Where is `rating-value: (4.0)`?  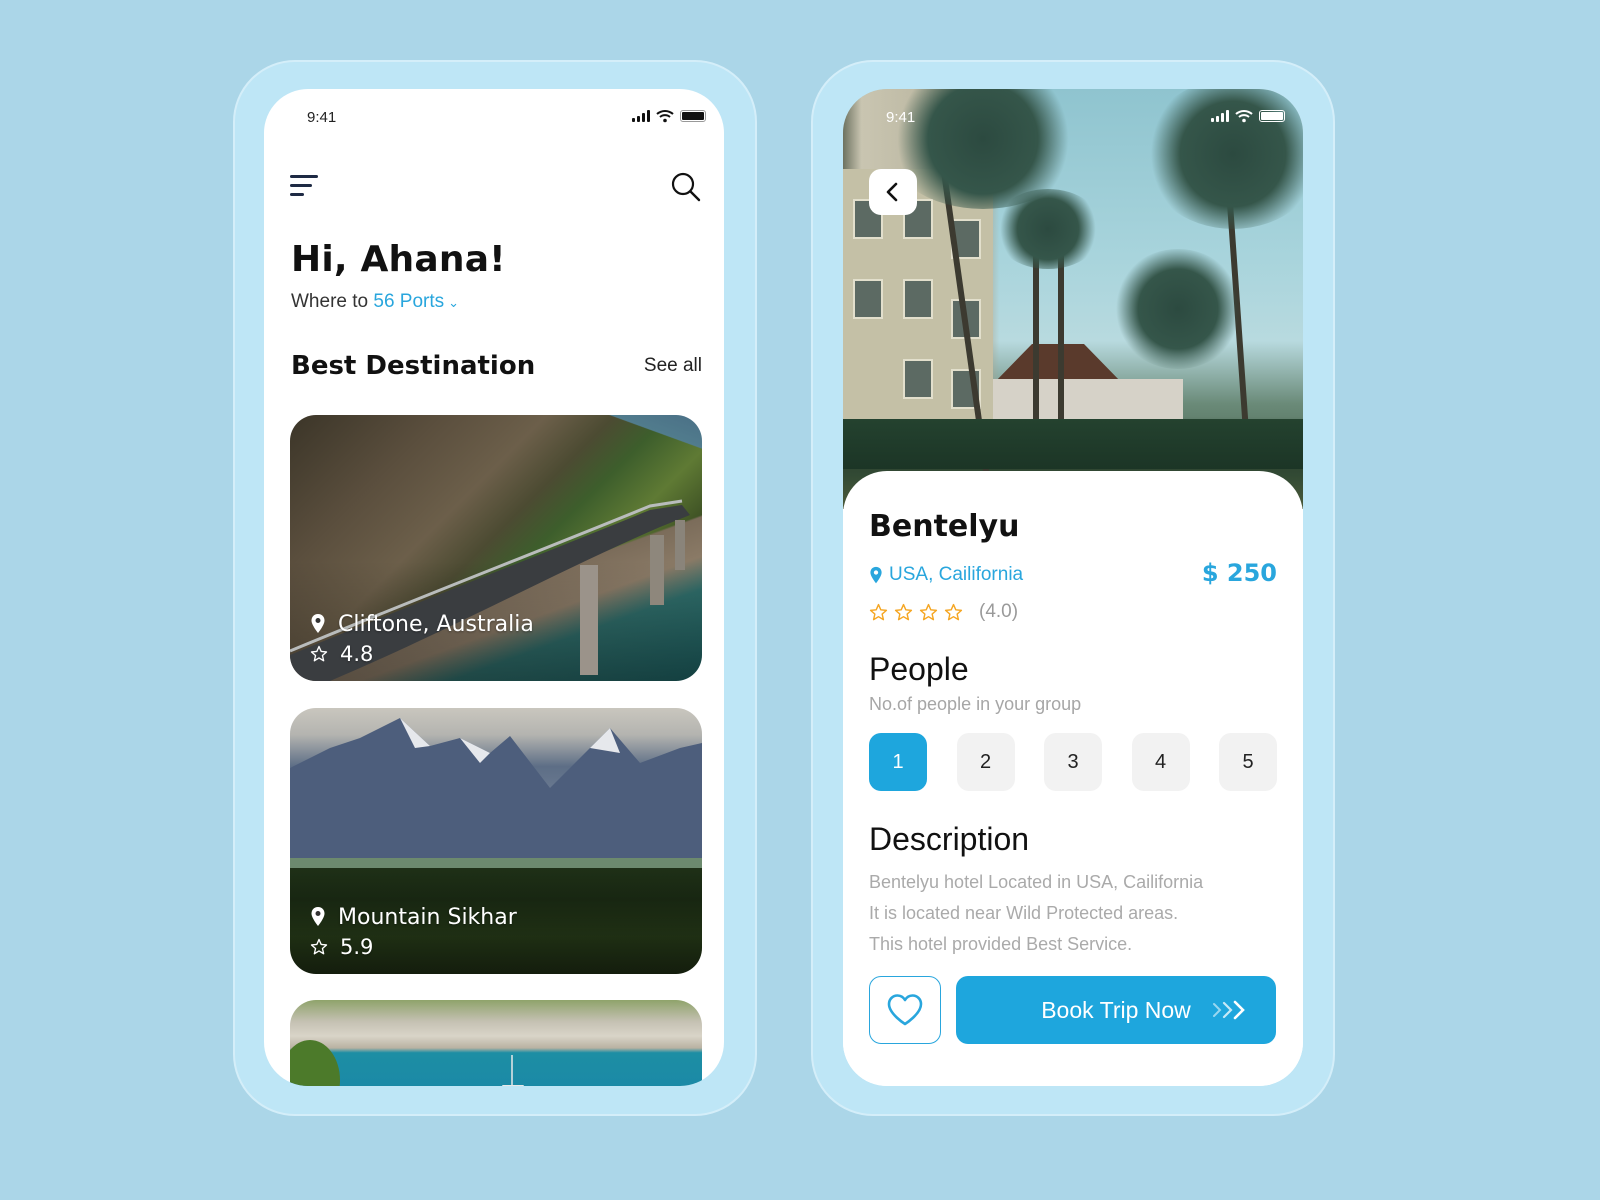 rating-value: (4.0) is located at coordinates (999, 611).